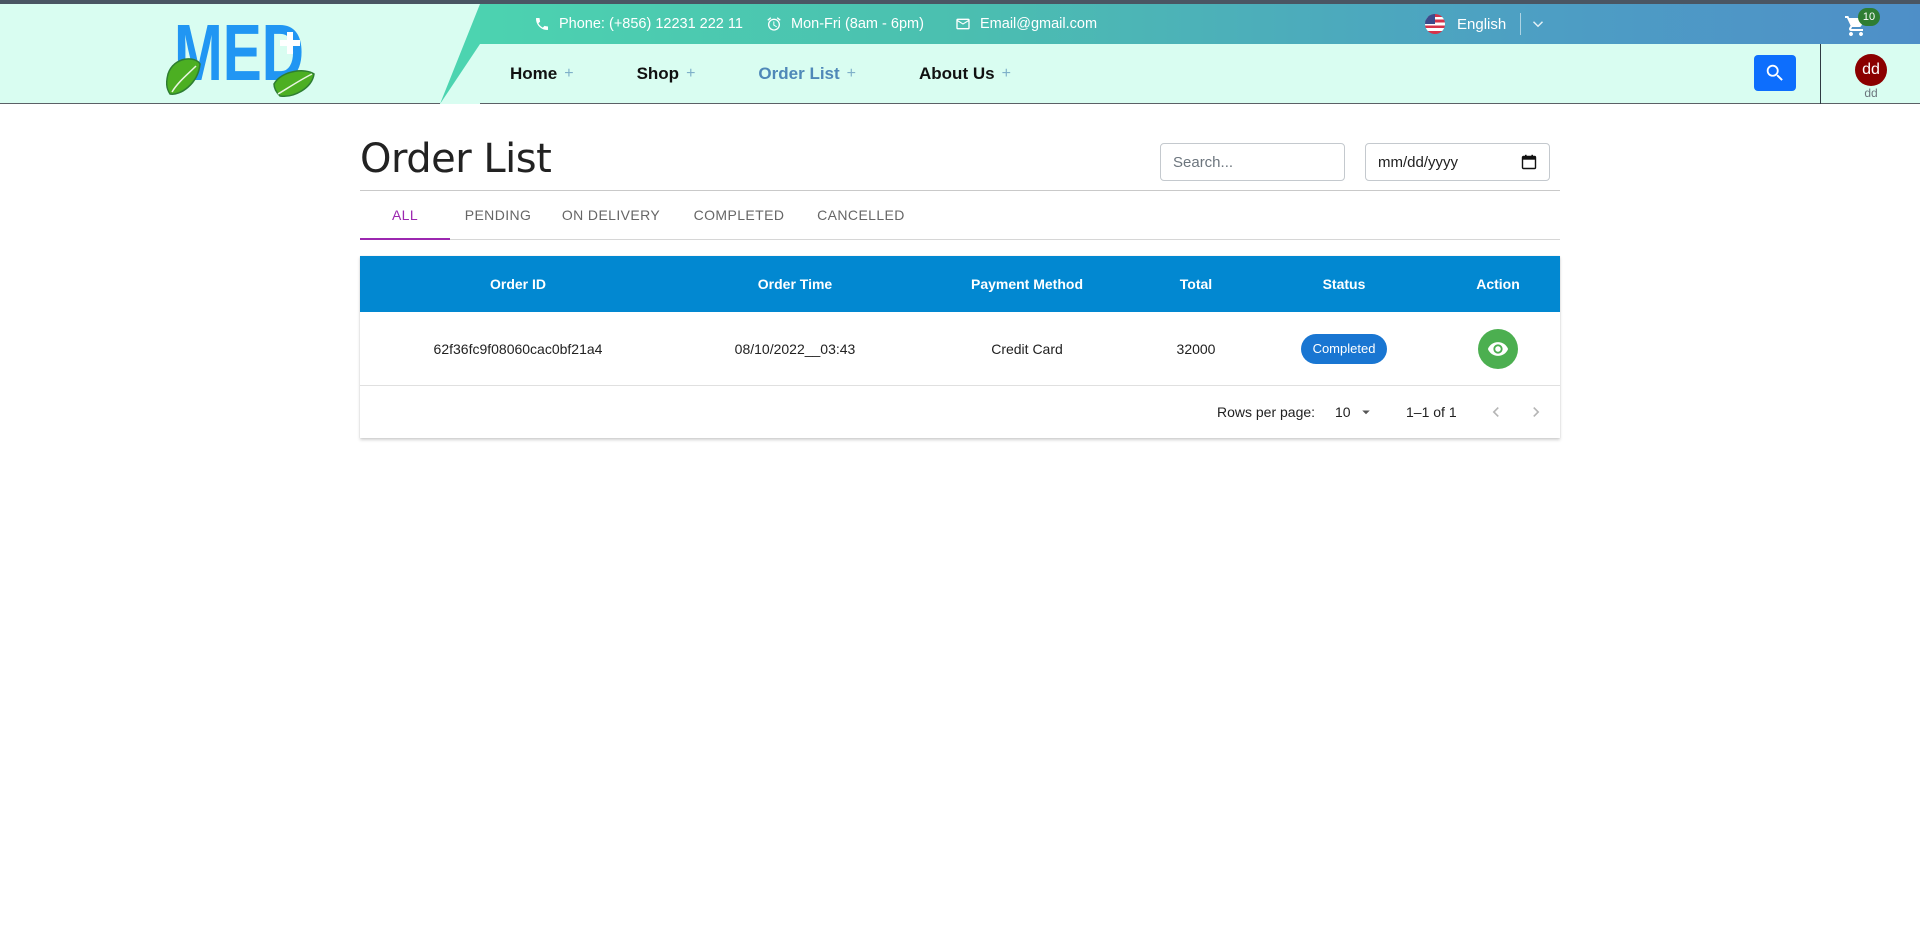 The width and height of the screenshot is (1920, 950). What do you see at coordinates (1344, 284) in the screenshot?
I see `column-header-status: Status` at bounding box center [1344, 284].